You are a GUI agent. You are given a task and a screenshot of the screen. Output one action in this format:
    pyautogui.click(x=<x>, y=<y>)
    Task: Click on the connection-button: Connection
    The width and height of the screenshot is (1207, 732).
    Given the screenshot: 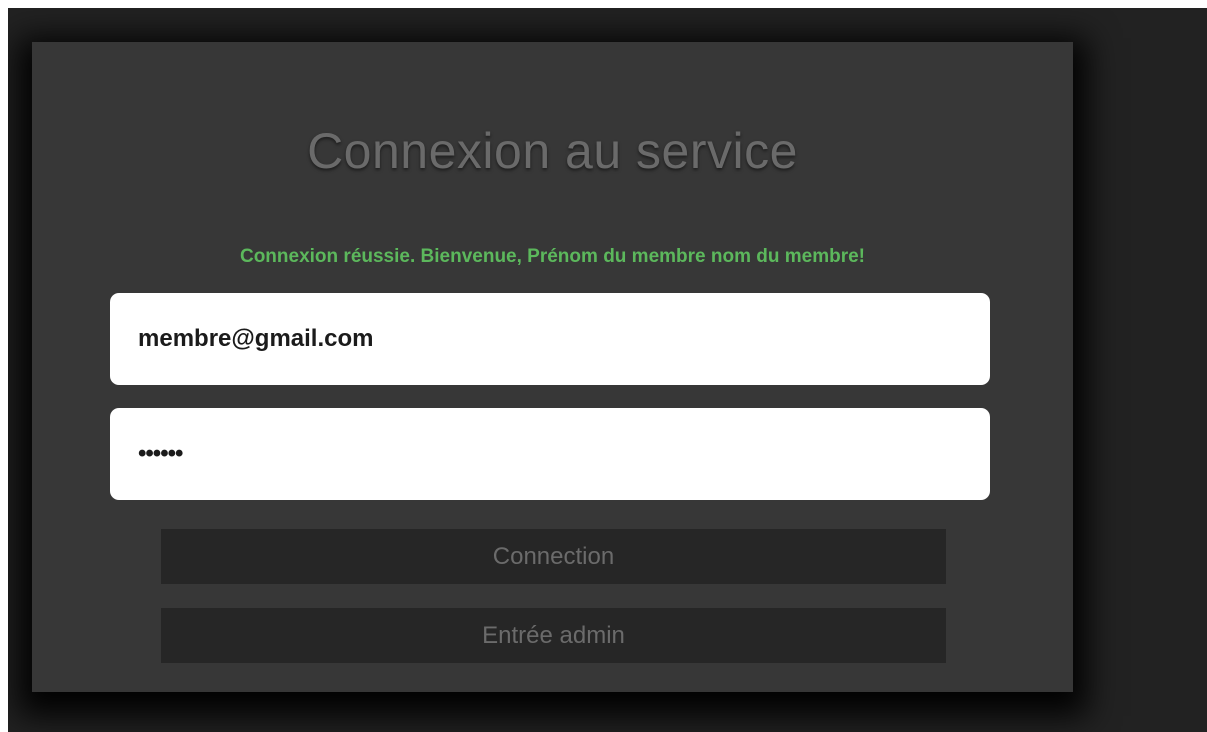 What is the action you would take?
    pyautogui.click(x=553, y=556)
    